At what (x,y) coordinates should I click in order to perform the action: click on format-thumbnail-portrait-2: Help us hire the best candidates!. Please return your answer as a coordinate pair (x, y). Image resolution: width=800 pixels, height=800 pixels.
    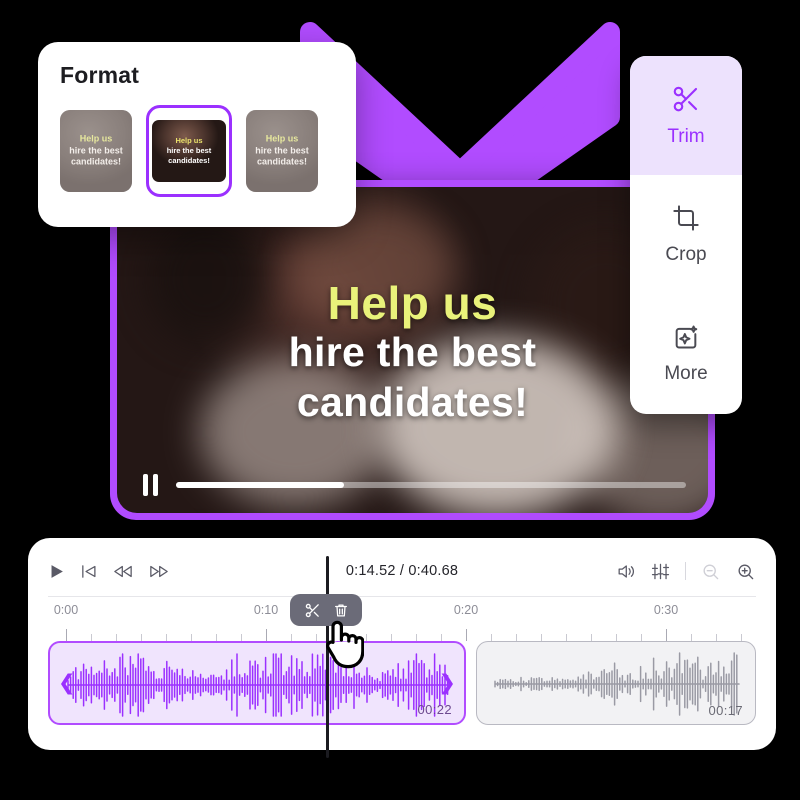
    Looking at the image, I should click on (282, 151).